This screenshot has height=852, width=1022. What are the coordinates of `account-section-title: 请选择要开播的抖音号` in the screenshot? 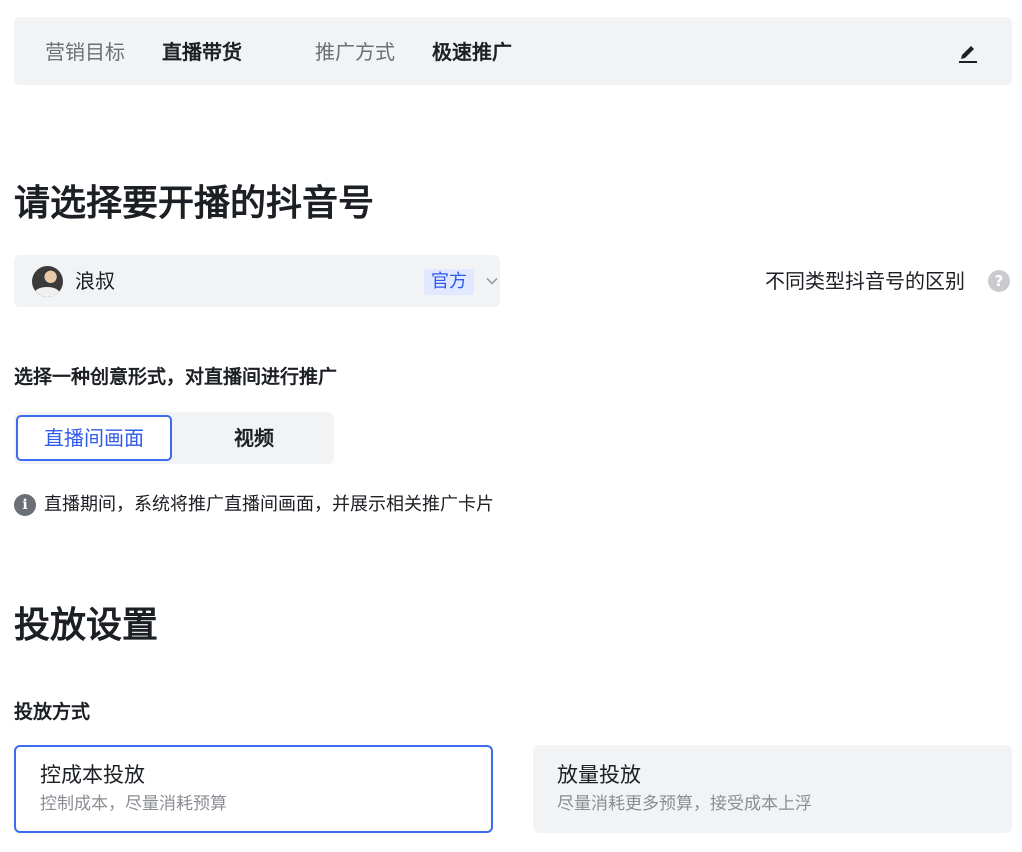 It's located at (194, 203).